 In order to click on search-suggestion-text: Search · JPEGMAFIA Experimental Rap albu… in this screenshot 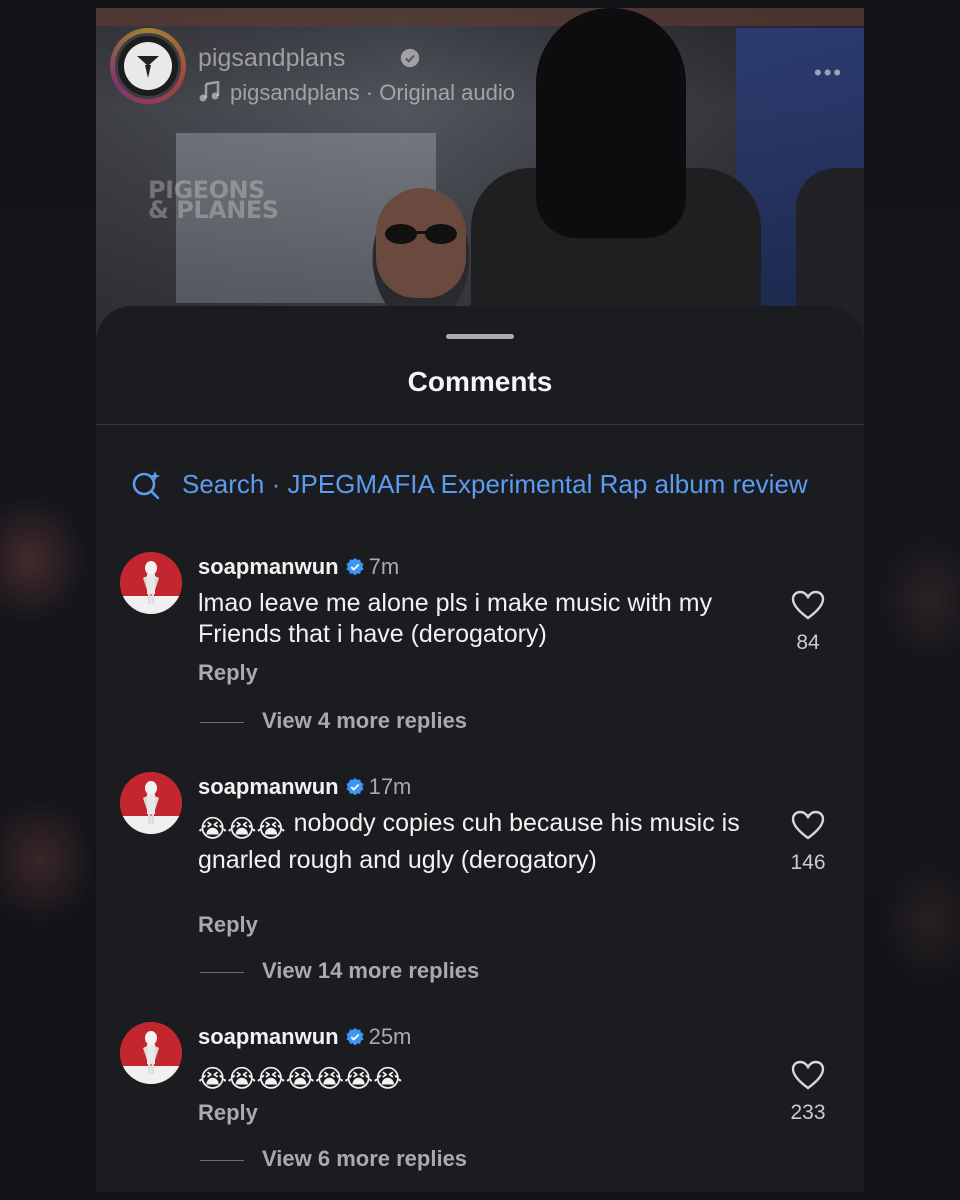, I will do `click(495, 484)`.